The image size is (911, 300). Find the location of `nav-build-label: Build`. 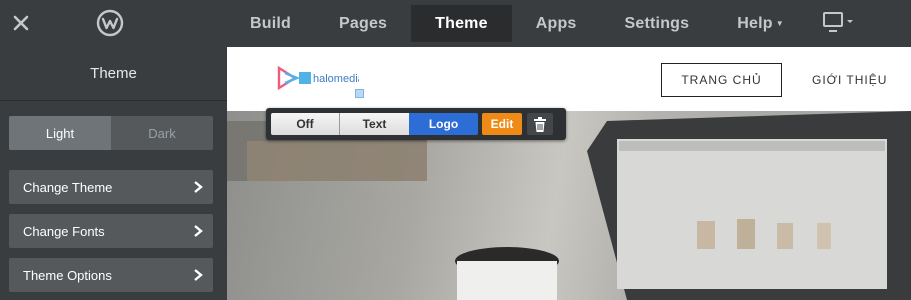

nav-build-label: Build is located at coordinates (270, 23).